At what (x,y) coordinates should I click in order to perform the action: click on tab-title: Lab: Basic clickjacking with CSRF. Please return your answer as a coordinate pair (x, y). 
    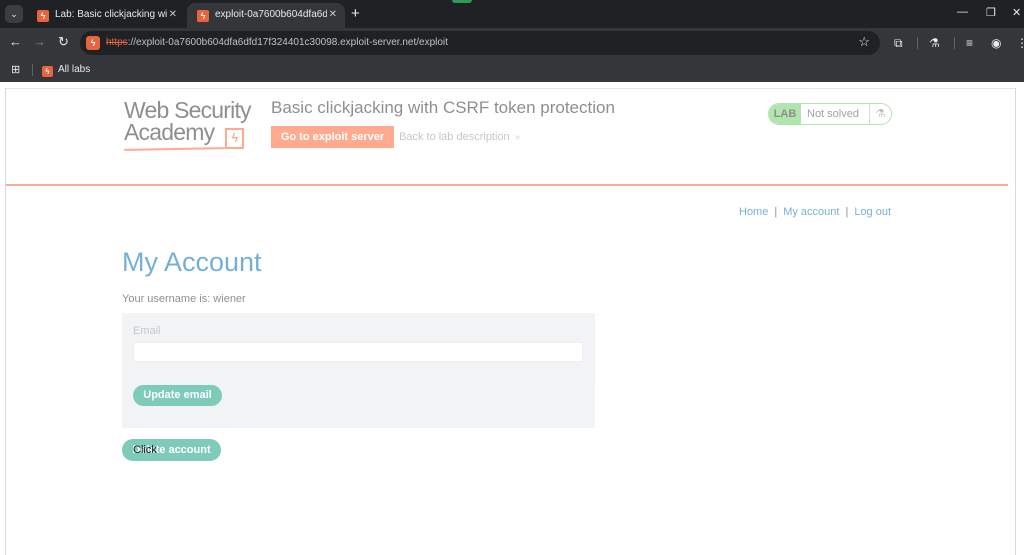
    Looking at the image, I should click on (111, 14).